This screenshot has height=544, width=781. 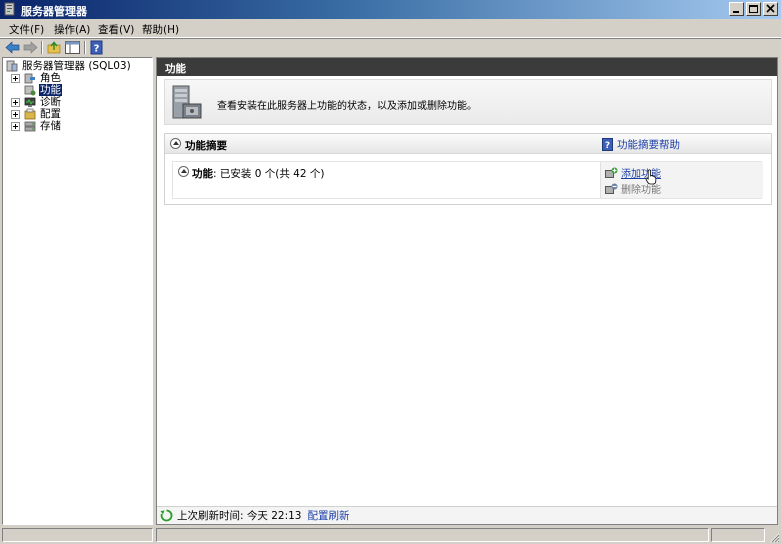 I want to click on tree-item-label: 角色, so click(x=50, y=78).